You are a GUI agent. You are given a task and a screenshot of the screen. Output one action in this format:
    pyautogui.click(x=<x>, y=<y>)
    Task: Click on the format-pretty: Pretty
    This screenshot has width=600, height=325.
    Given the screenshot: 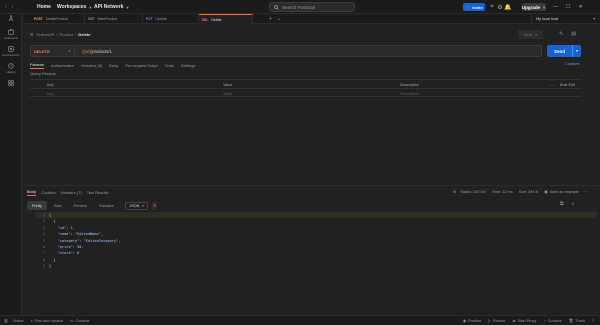 What is the action you would take?
    pyautogui.click(x=37, y=205)
    